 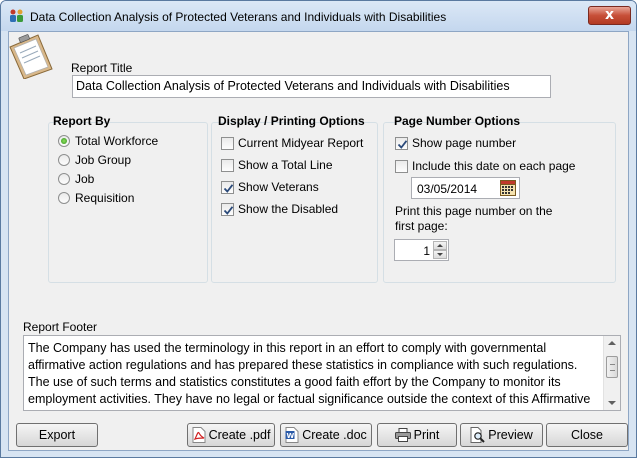 I want to click on pdf-file-icon, so click(x=199, y=434).